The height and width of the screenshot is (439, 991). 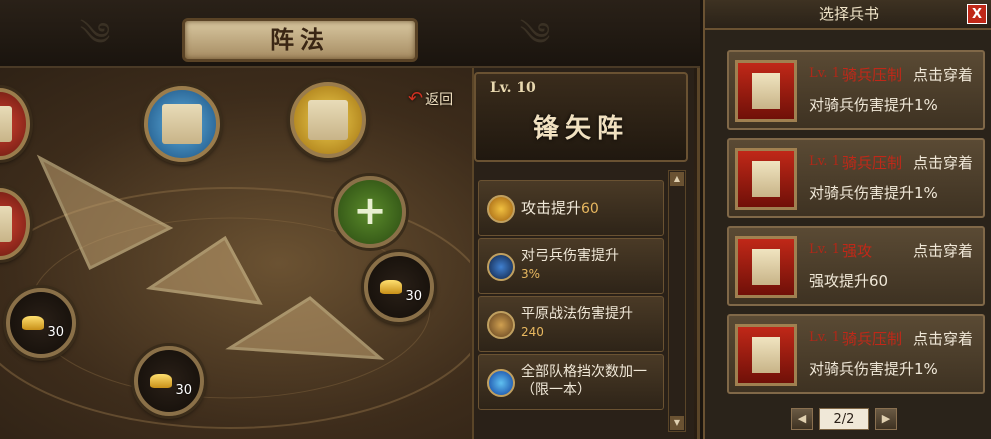 I want to click on close-button: X, so click(x=977, y=14).